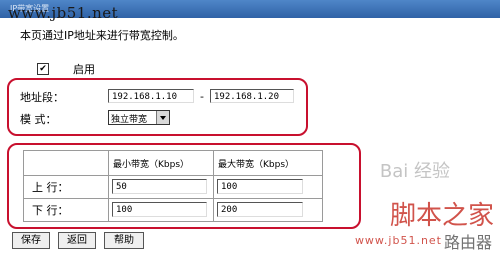 Image resolution: width=500 pixels, height=253 pixels. I want to click on mode-select-value: 独立带宽, so click(129, 120).